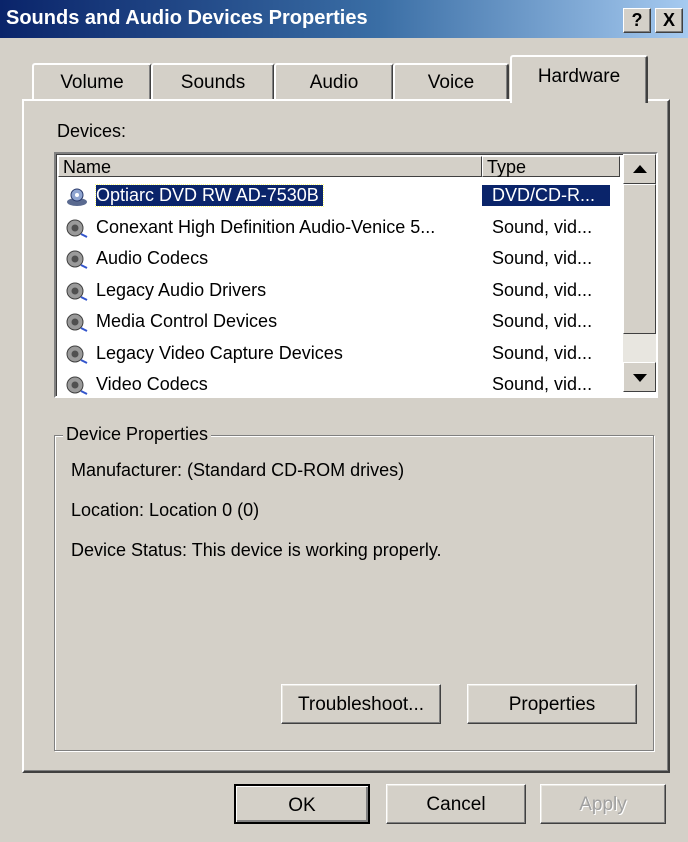 The width and height of the screenshot is (688, 842). I want to click on title-bar: Sounds and Audio Devices Properties ? X, so click(344, 19).